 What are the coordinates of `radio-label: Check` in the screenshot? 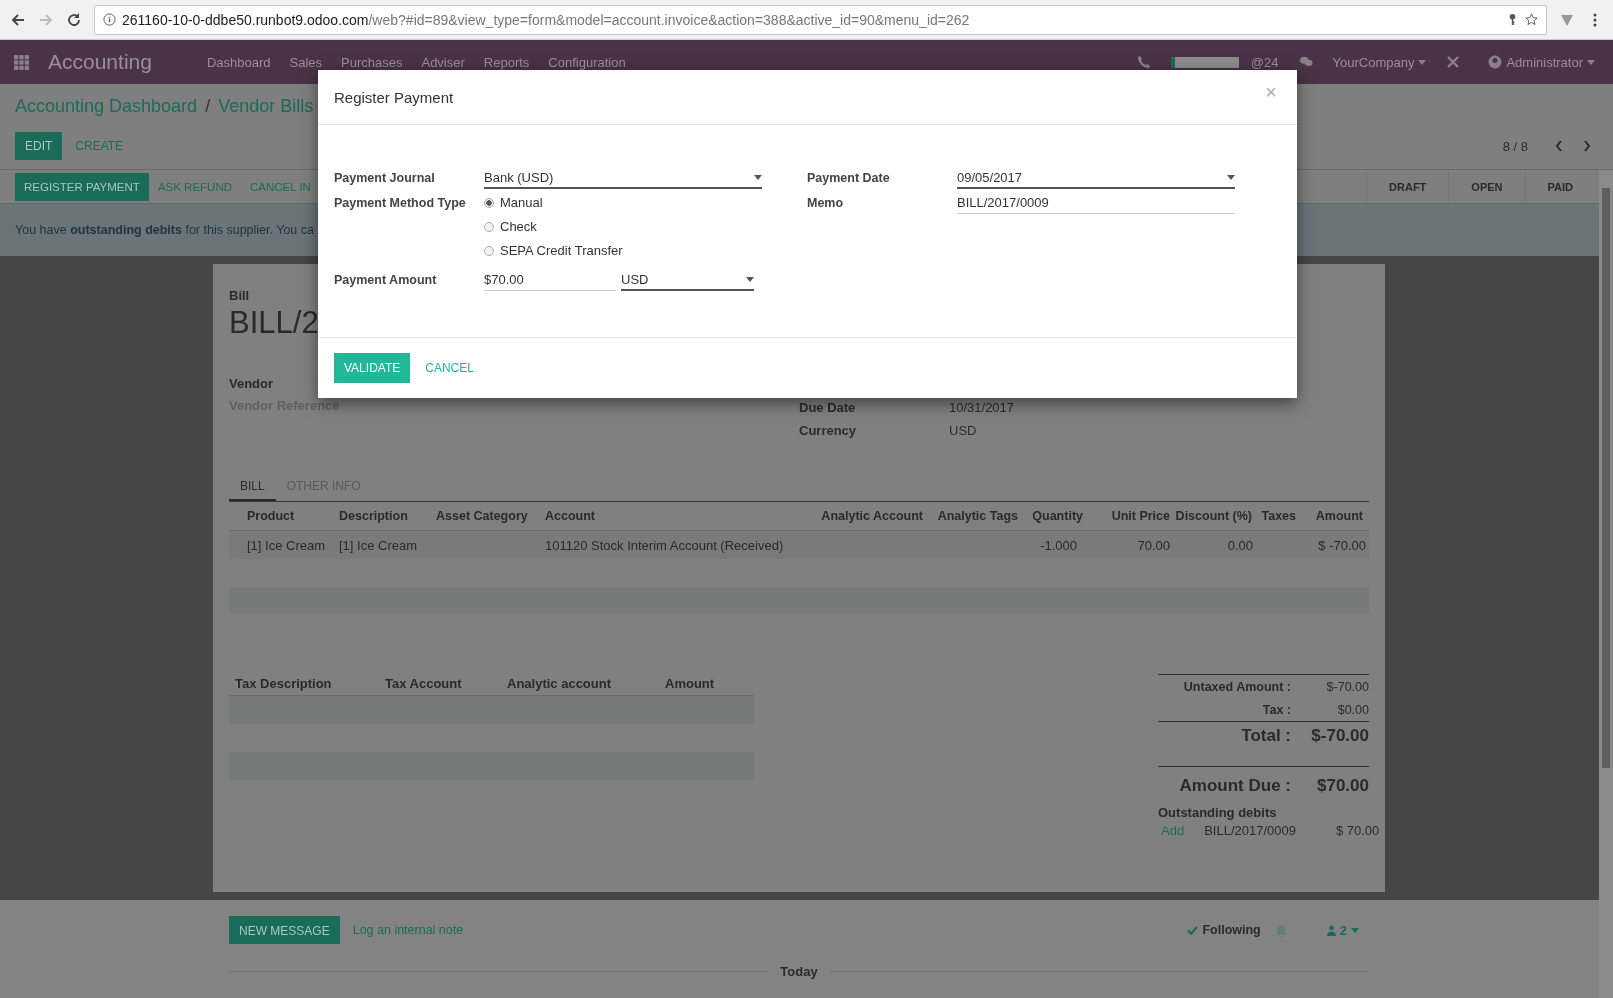 It's located at (518, 226).